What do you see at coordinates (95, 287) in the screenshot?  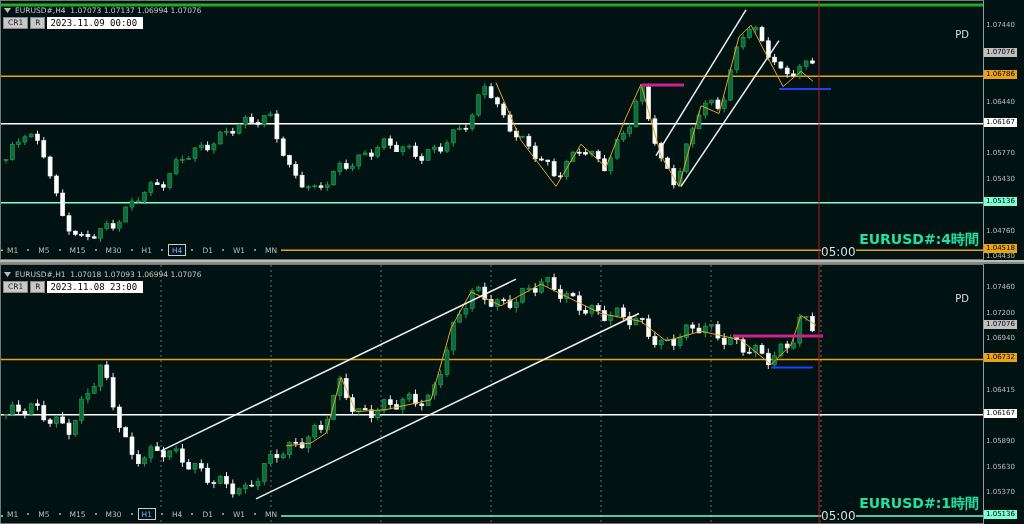 I see `date-time-field: 2023.11.08 23:00` at bounding box center [95, 287].